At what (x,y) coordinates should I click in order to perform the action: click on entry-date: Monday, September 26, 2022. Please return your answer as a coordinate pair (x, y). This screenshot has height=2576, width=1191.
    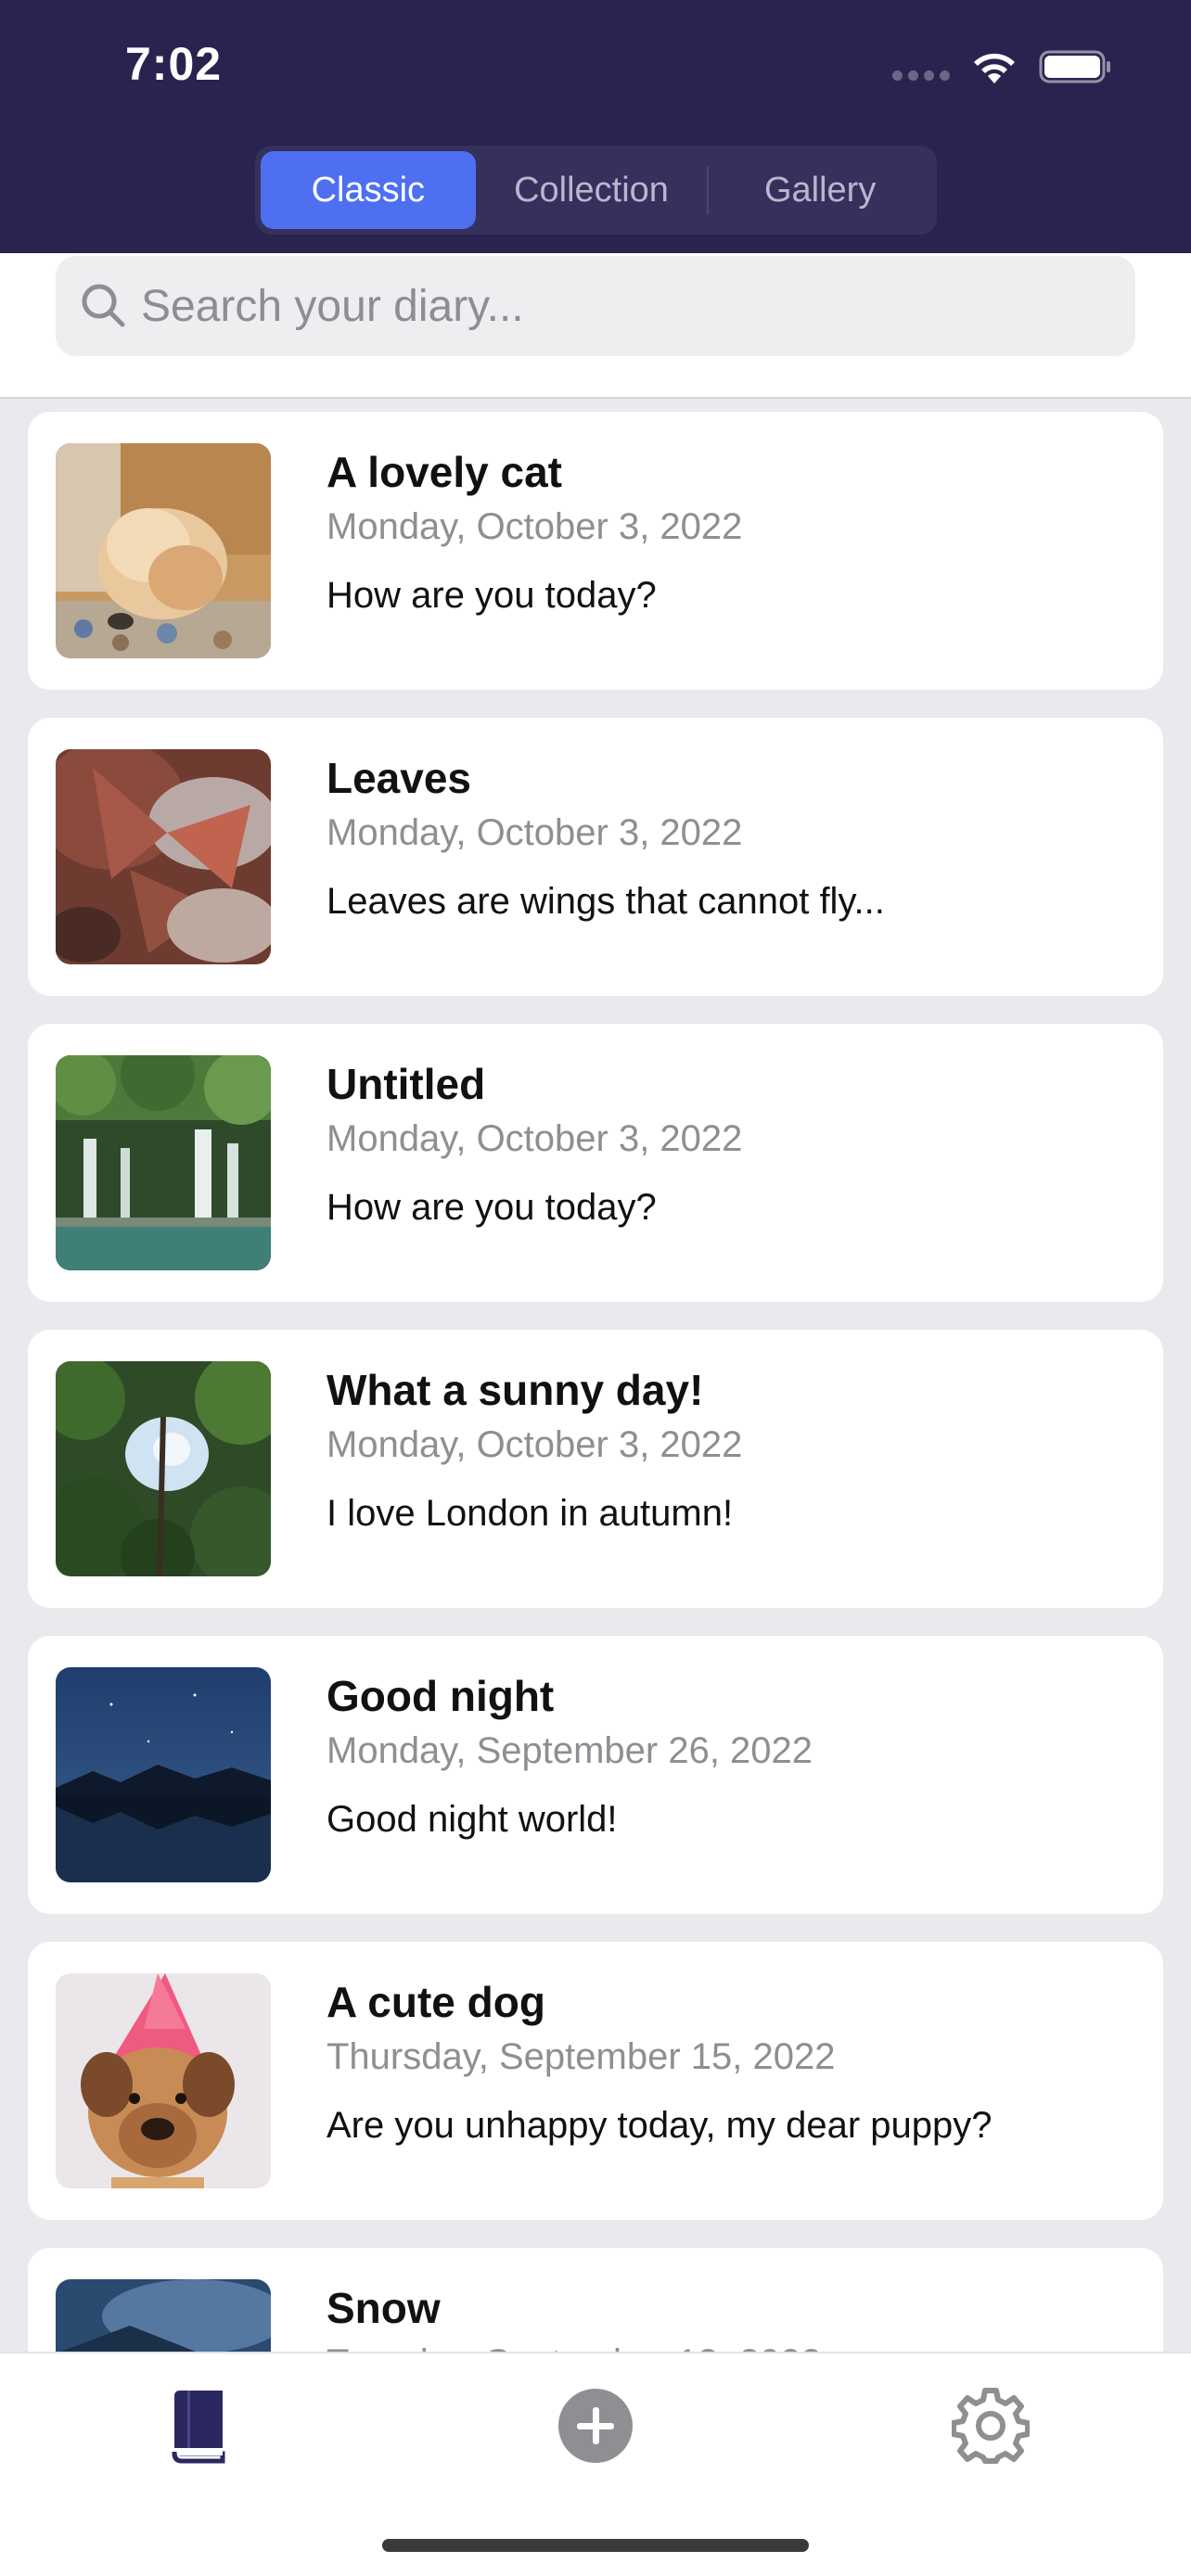
    Looking at the image, I should click on (570, 1751).